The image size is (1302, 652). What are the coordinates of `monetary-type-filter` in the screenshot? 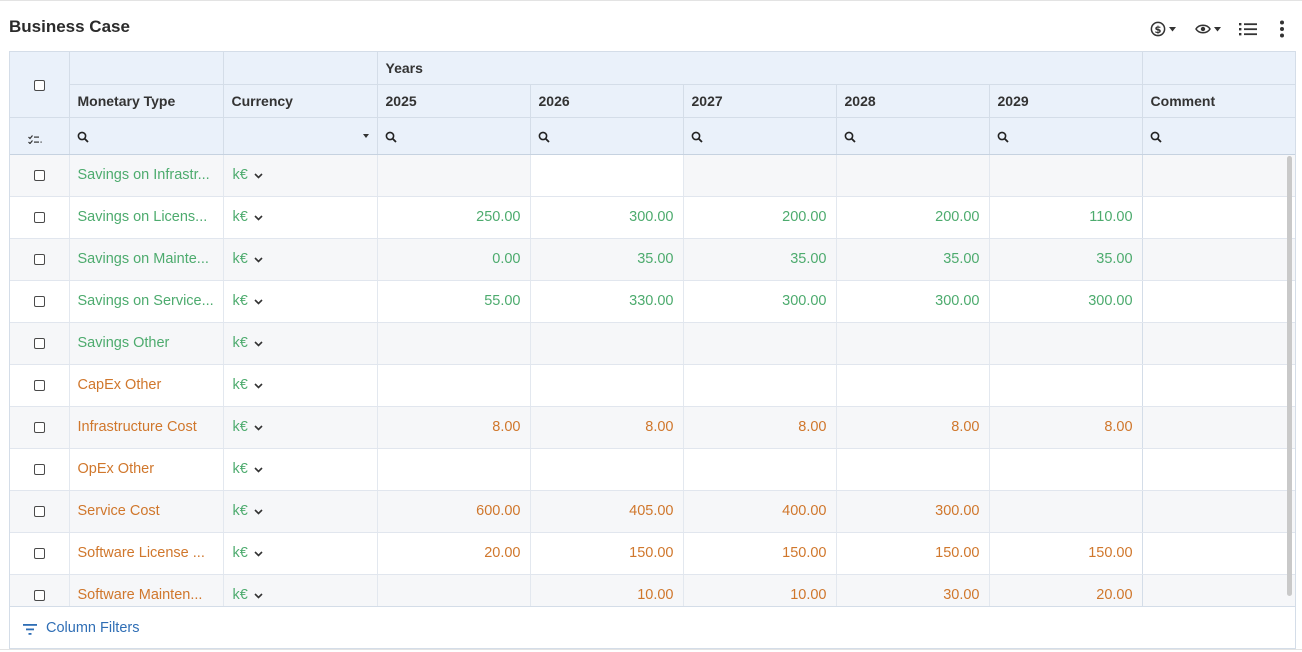 It's located at (146, 136).